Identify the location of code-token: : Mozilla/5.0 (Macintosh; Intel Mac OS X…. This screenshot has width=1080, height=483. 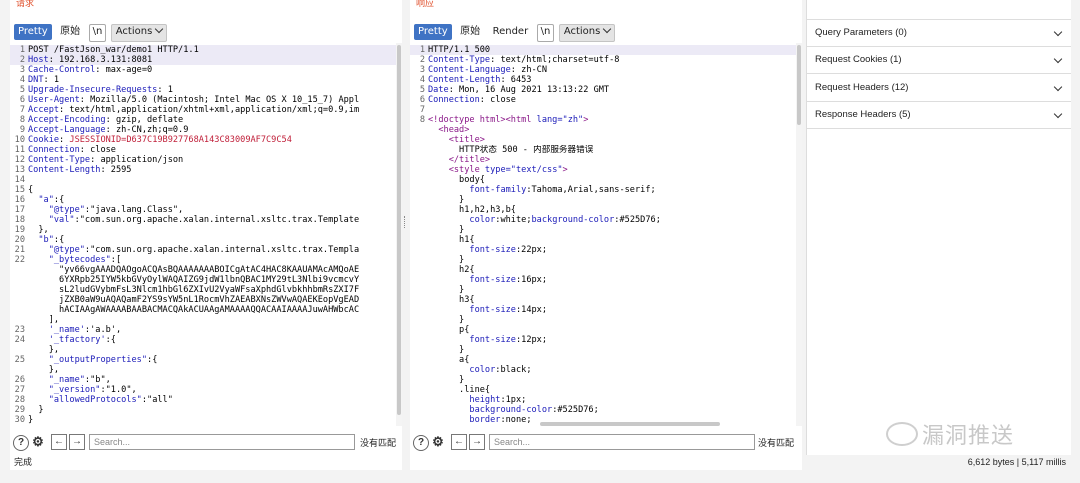
(219, 100).